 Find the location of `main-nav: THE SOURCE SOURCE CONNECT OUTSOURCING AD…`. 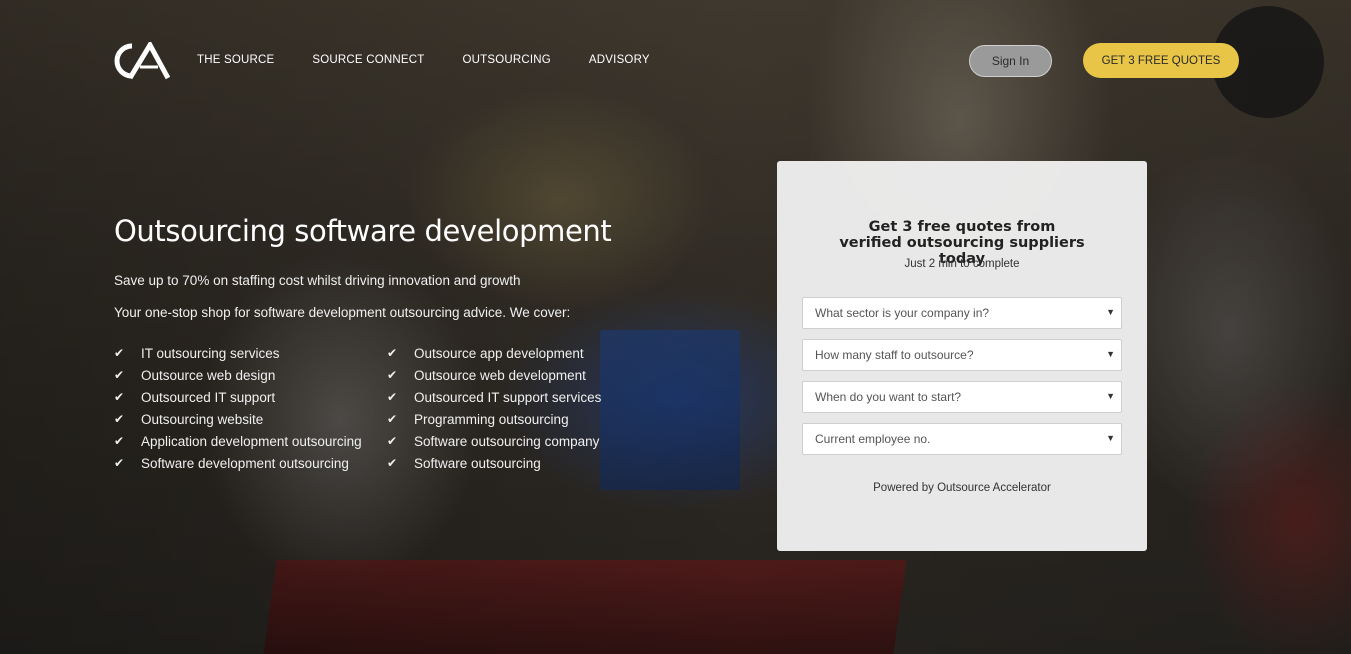

main-nav: THE SOURCE SOURCE CONNECT OUTSOURCING AD… is located at coordinates (442, 60).